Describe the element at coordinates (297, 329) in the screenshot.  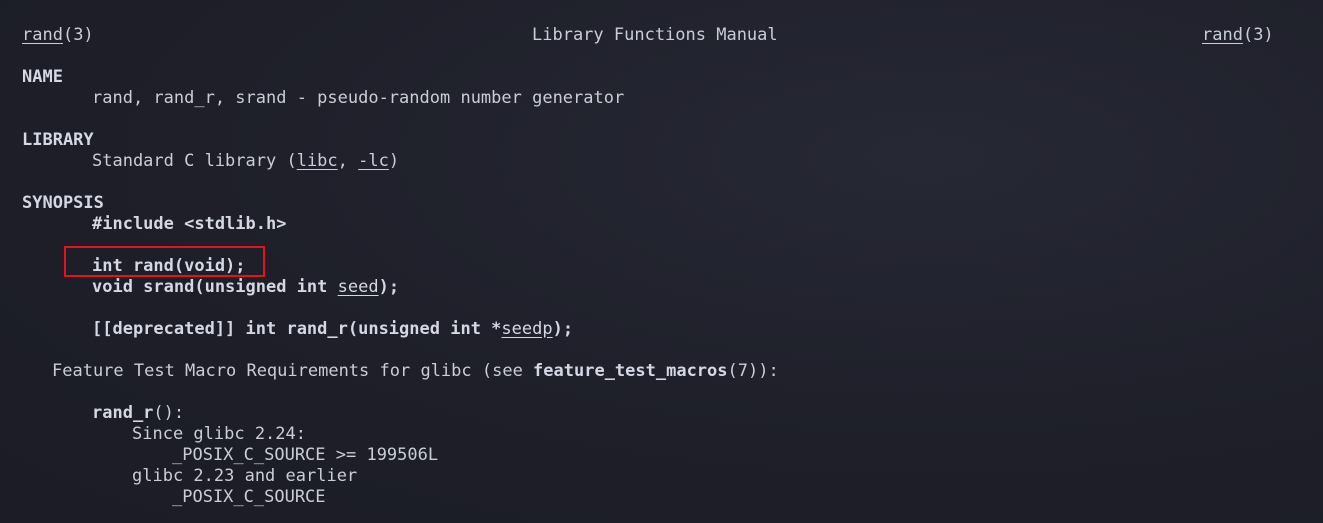
I see `rand-r-decl-a: [[deprecated]] int rand_r(unsigned int *` at that location.